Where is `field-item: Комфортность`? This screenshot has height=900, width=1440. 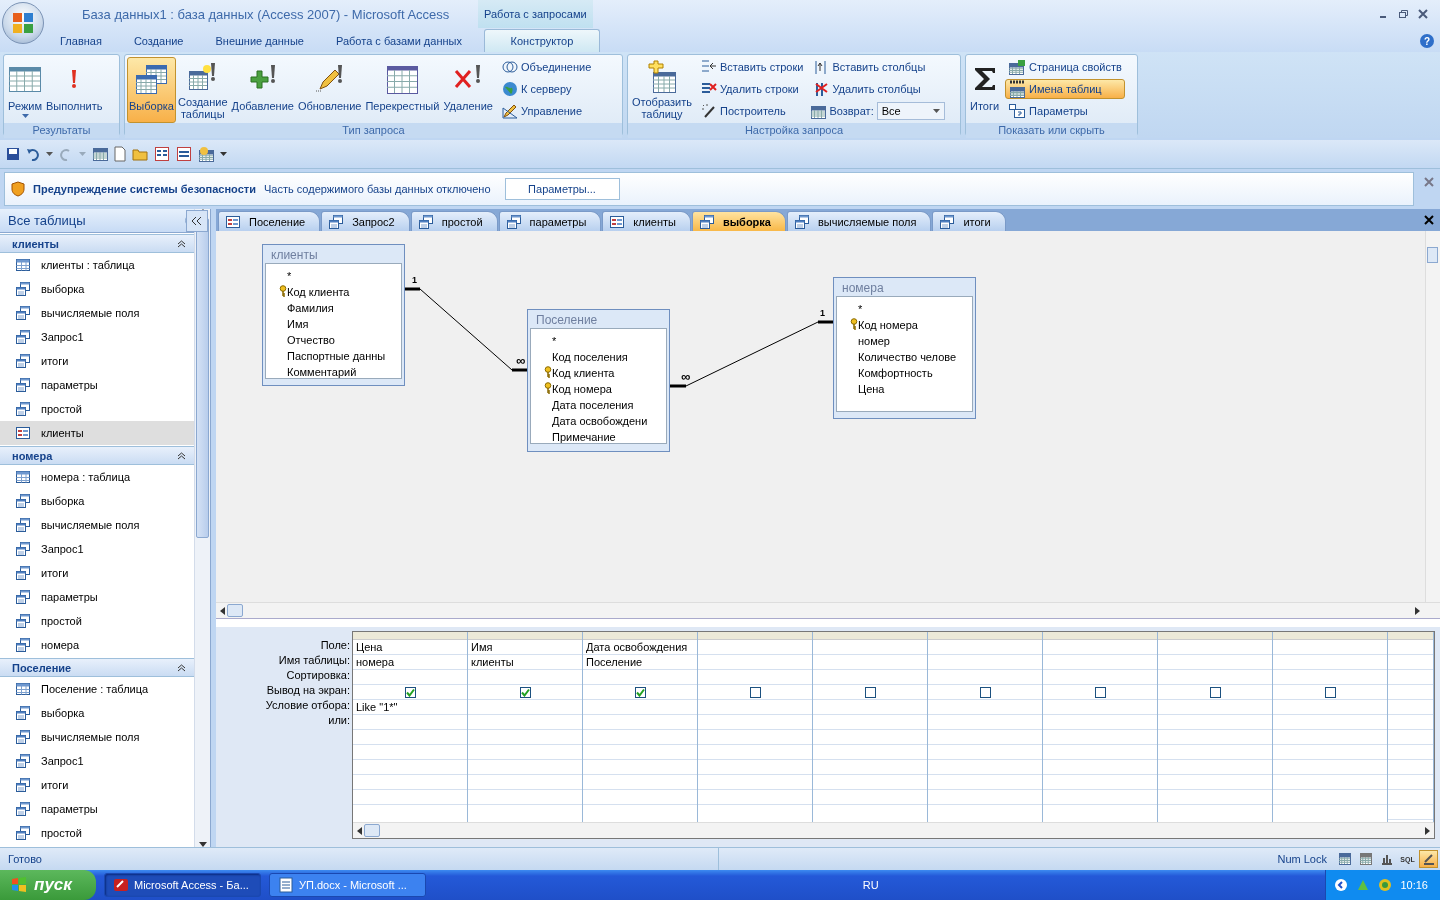
field-item: Комфортность is located at coordinates (904, 373).